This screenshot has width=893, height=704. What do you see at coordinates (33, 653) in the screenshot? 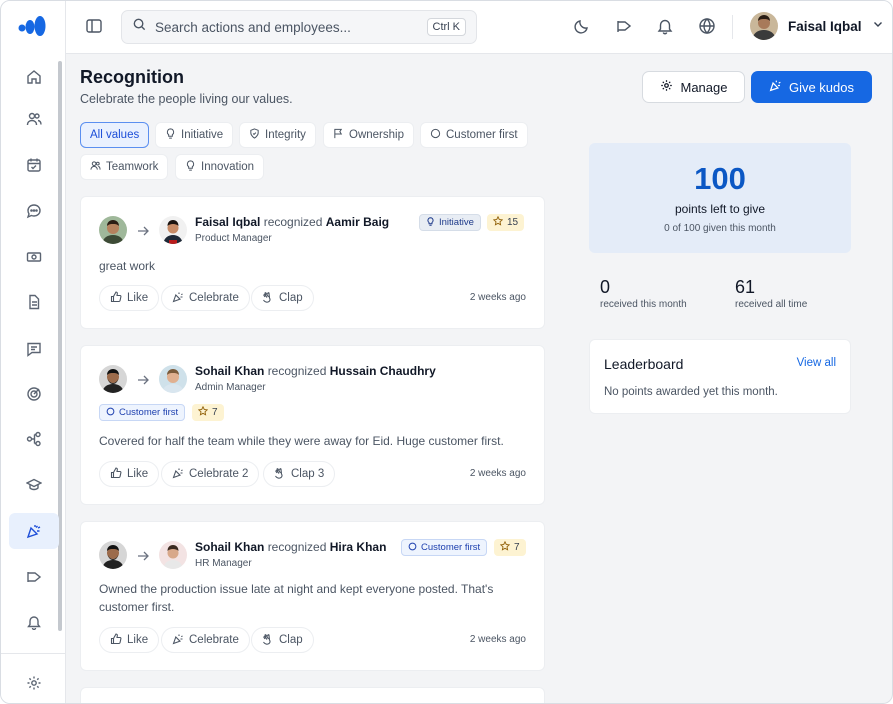
I see `sidebar-divider` at bounding box center [33, 653].